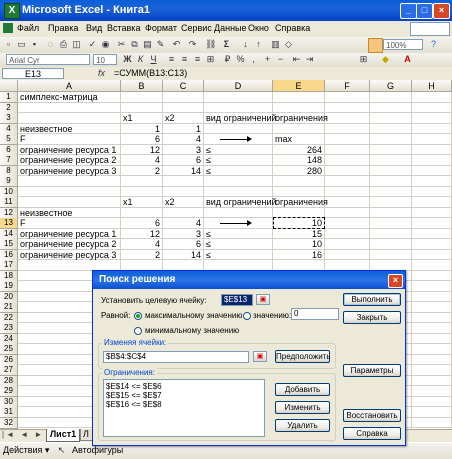 The image size is (452, 459). What do you see at coordinates (101, 73) in the screenshot?
I see `insert-function-icon: fx` at bounding box center [101, 73].